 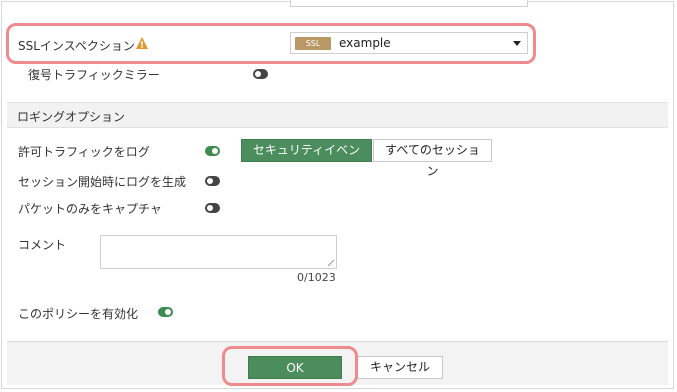 I want to click on comment-textarea, so click(x=218, y=252).